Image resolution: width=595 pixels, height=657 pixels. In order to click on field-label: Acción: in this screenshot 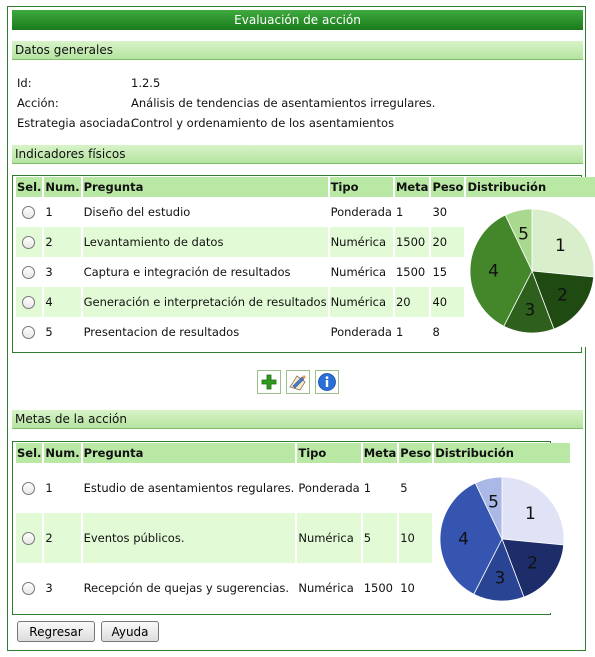, I will do `click(38, 103)`.